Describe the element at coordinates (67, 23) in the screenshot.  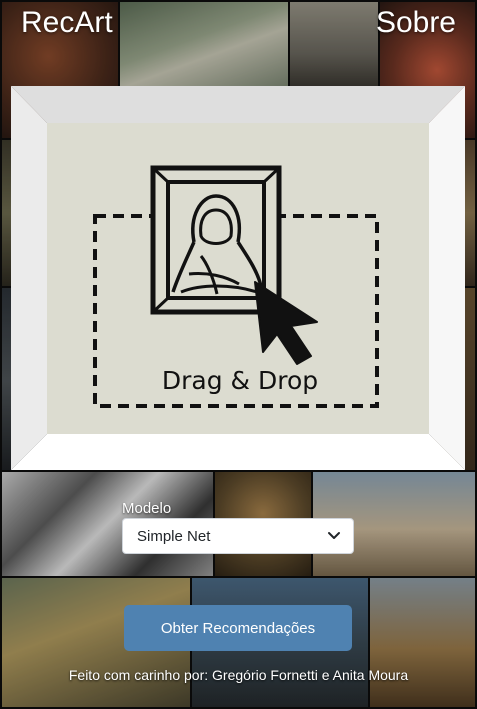
I see `app-logo-title: RecArt` at that location.